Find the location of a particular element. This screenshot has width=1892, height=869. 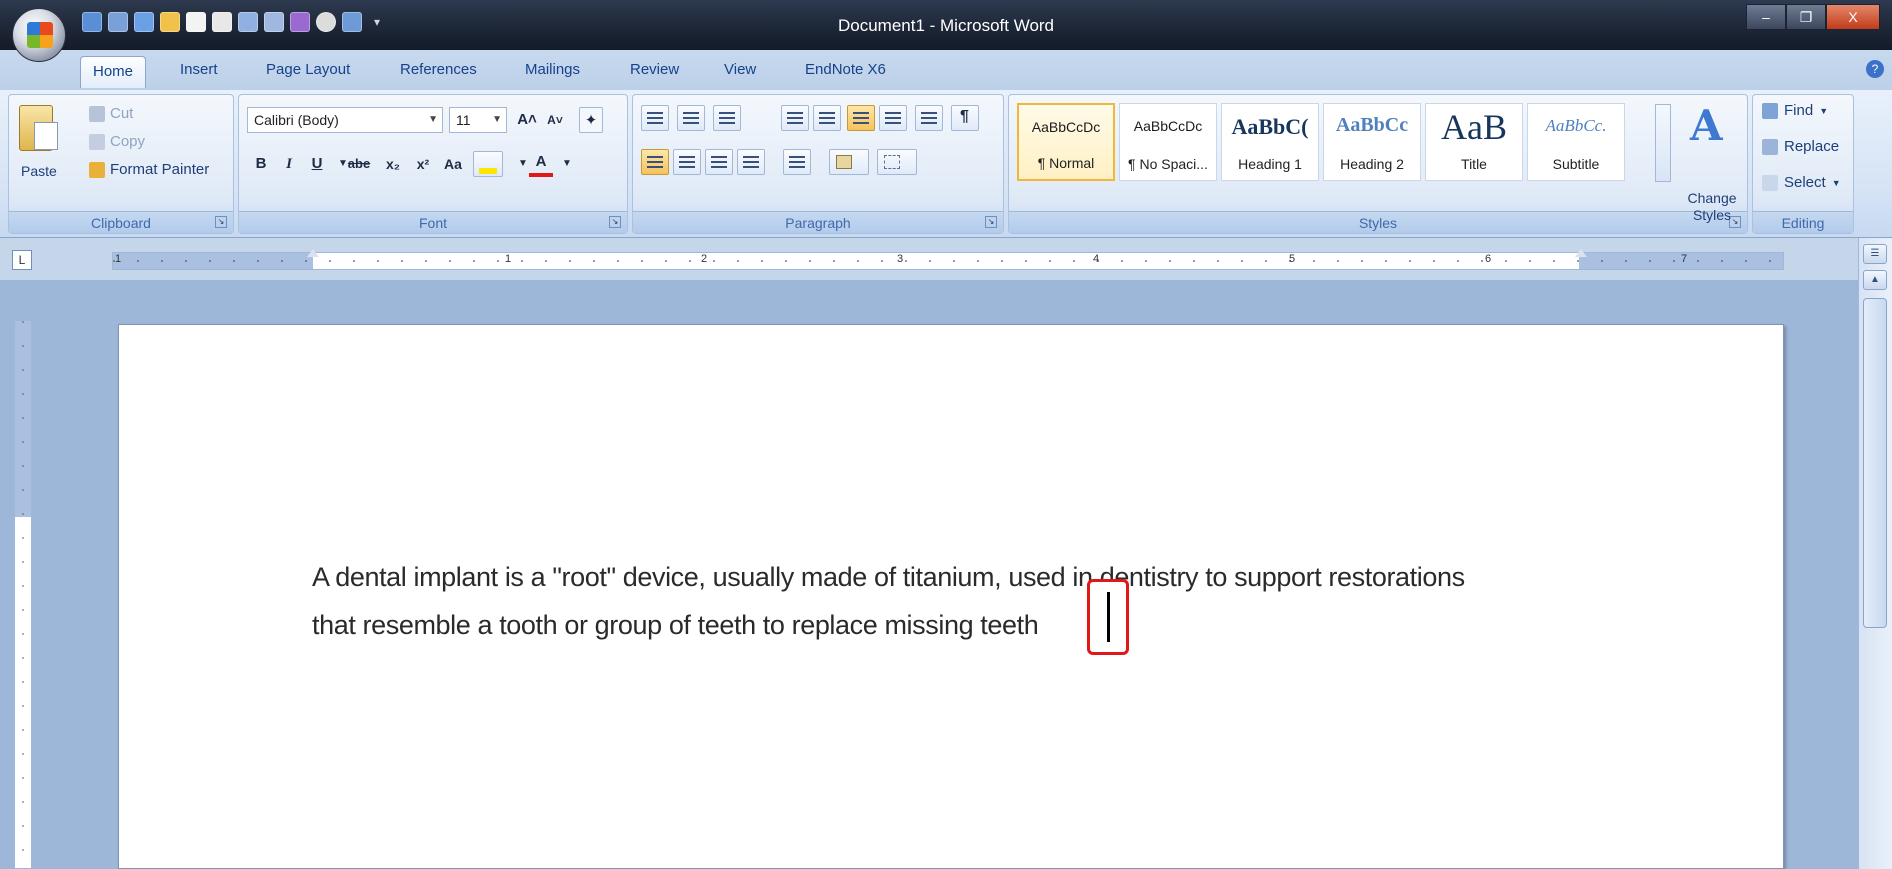

style-name: Title is located at coordinates (1474, 164).